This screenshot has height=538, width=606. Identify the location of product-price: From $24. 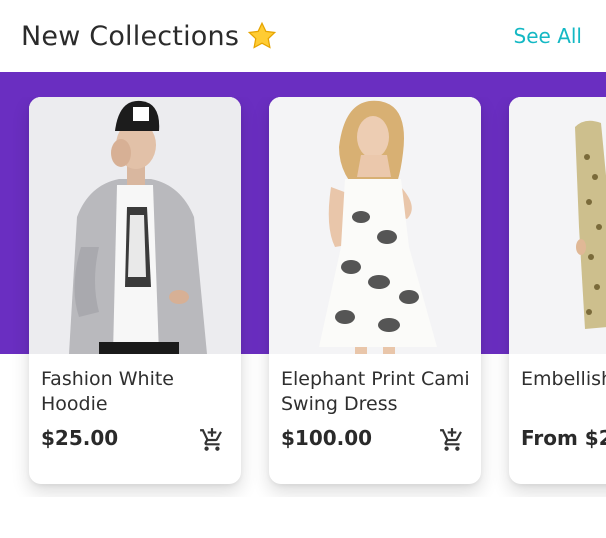
(563, 438).